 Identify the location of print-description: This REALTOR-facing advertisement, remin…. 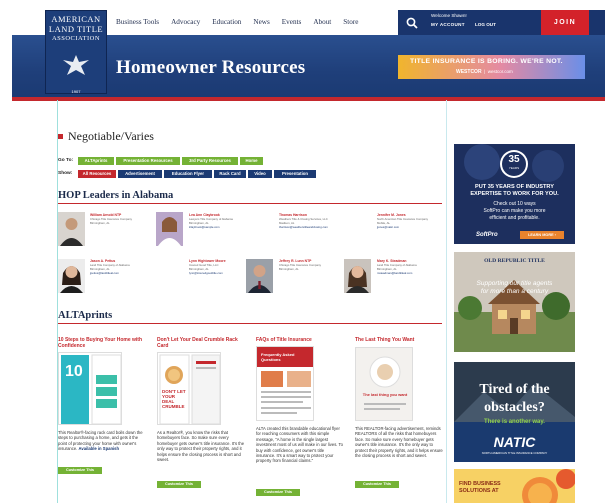
(399, 442).